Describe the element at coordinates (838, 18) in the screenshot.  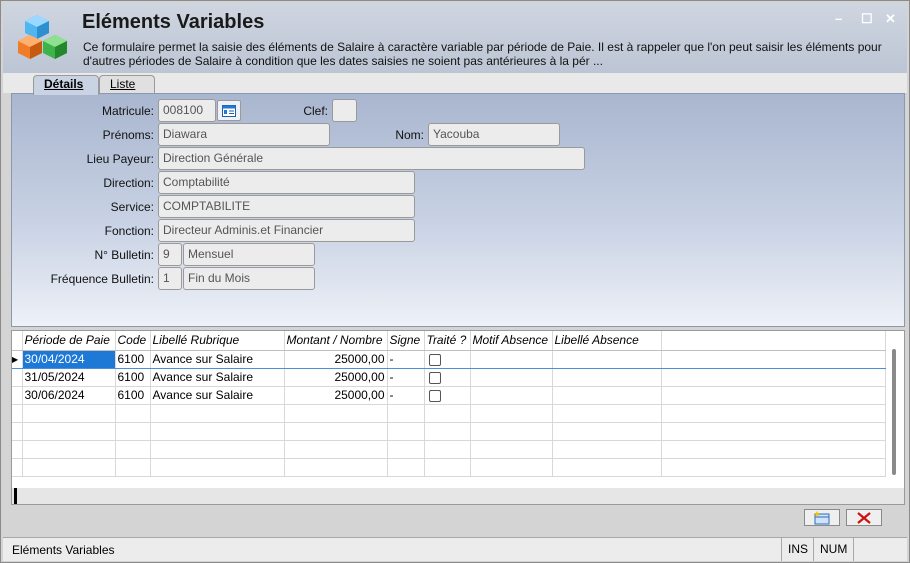
I see `minimize-button: –` at that location.